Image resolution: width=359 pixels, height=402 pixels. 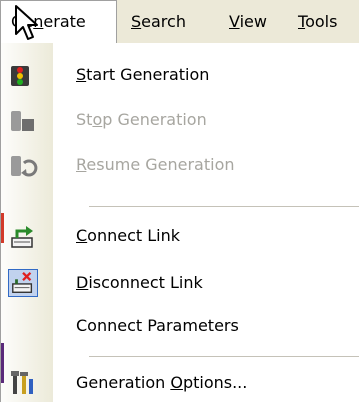 I want to click on stop-generation-icon, so click(x=22, y=121).